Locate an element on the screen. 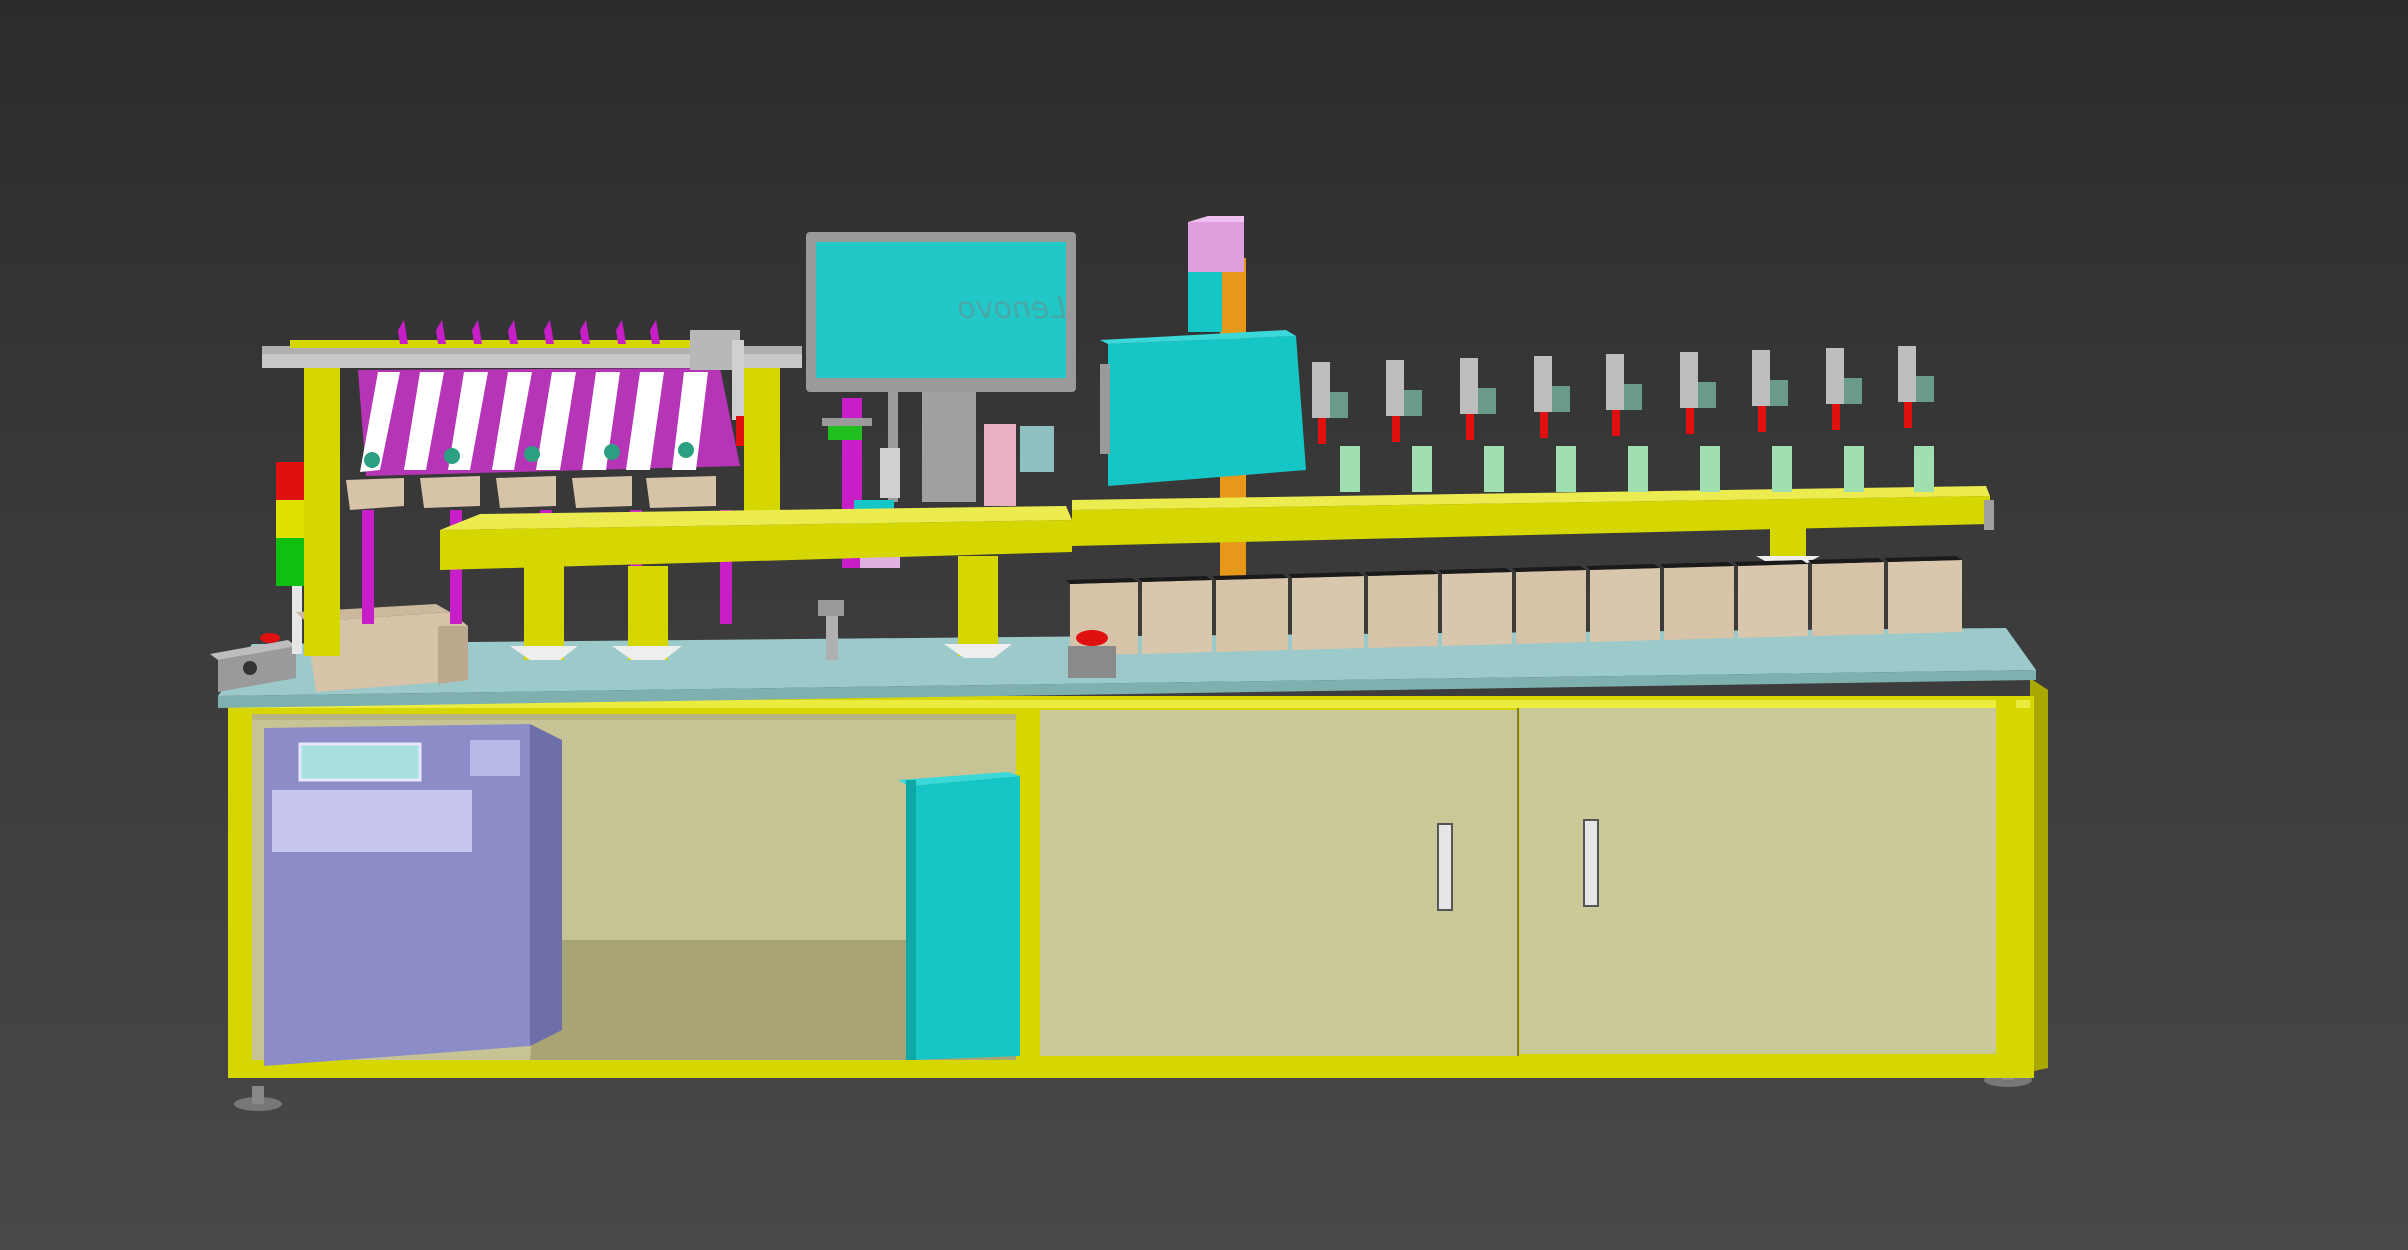 The width and height of the screenshot is (2408, 1250). panel-display is located at coordinates (360, 762).